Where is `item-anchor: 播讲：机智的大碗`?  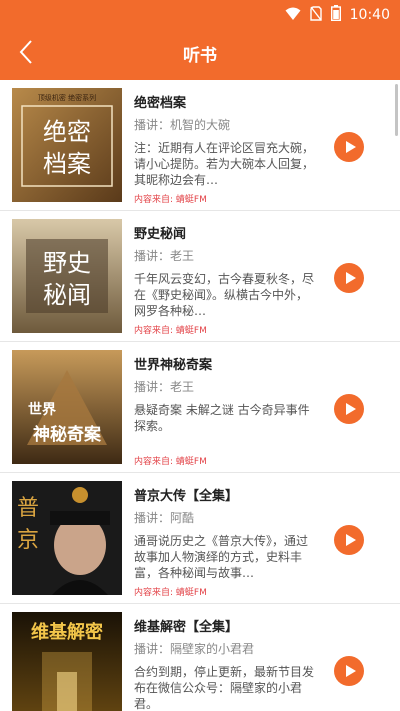 item-anchor: 播讲：机智的大碗 is located at coordinates (182, 125).